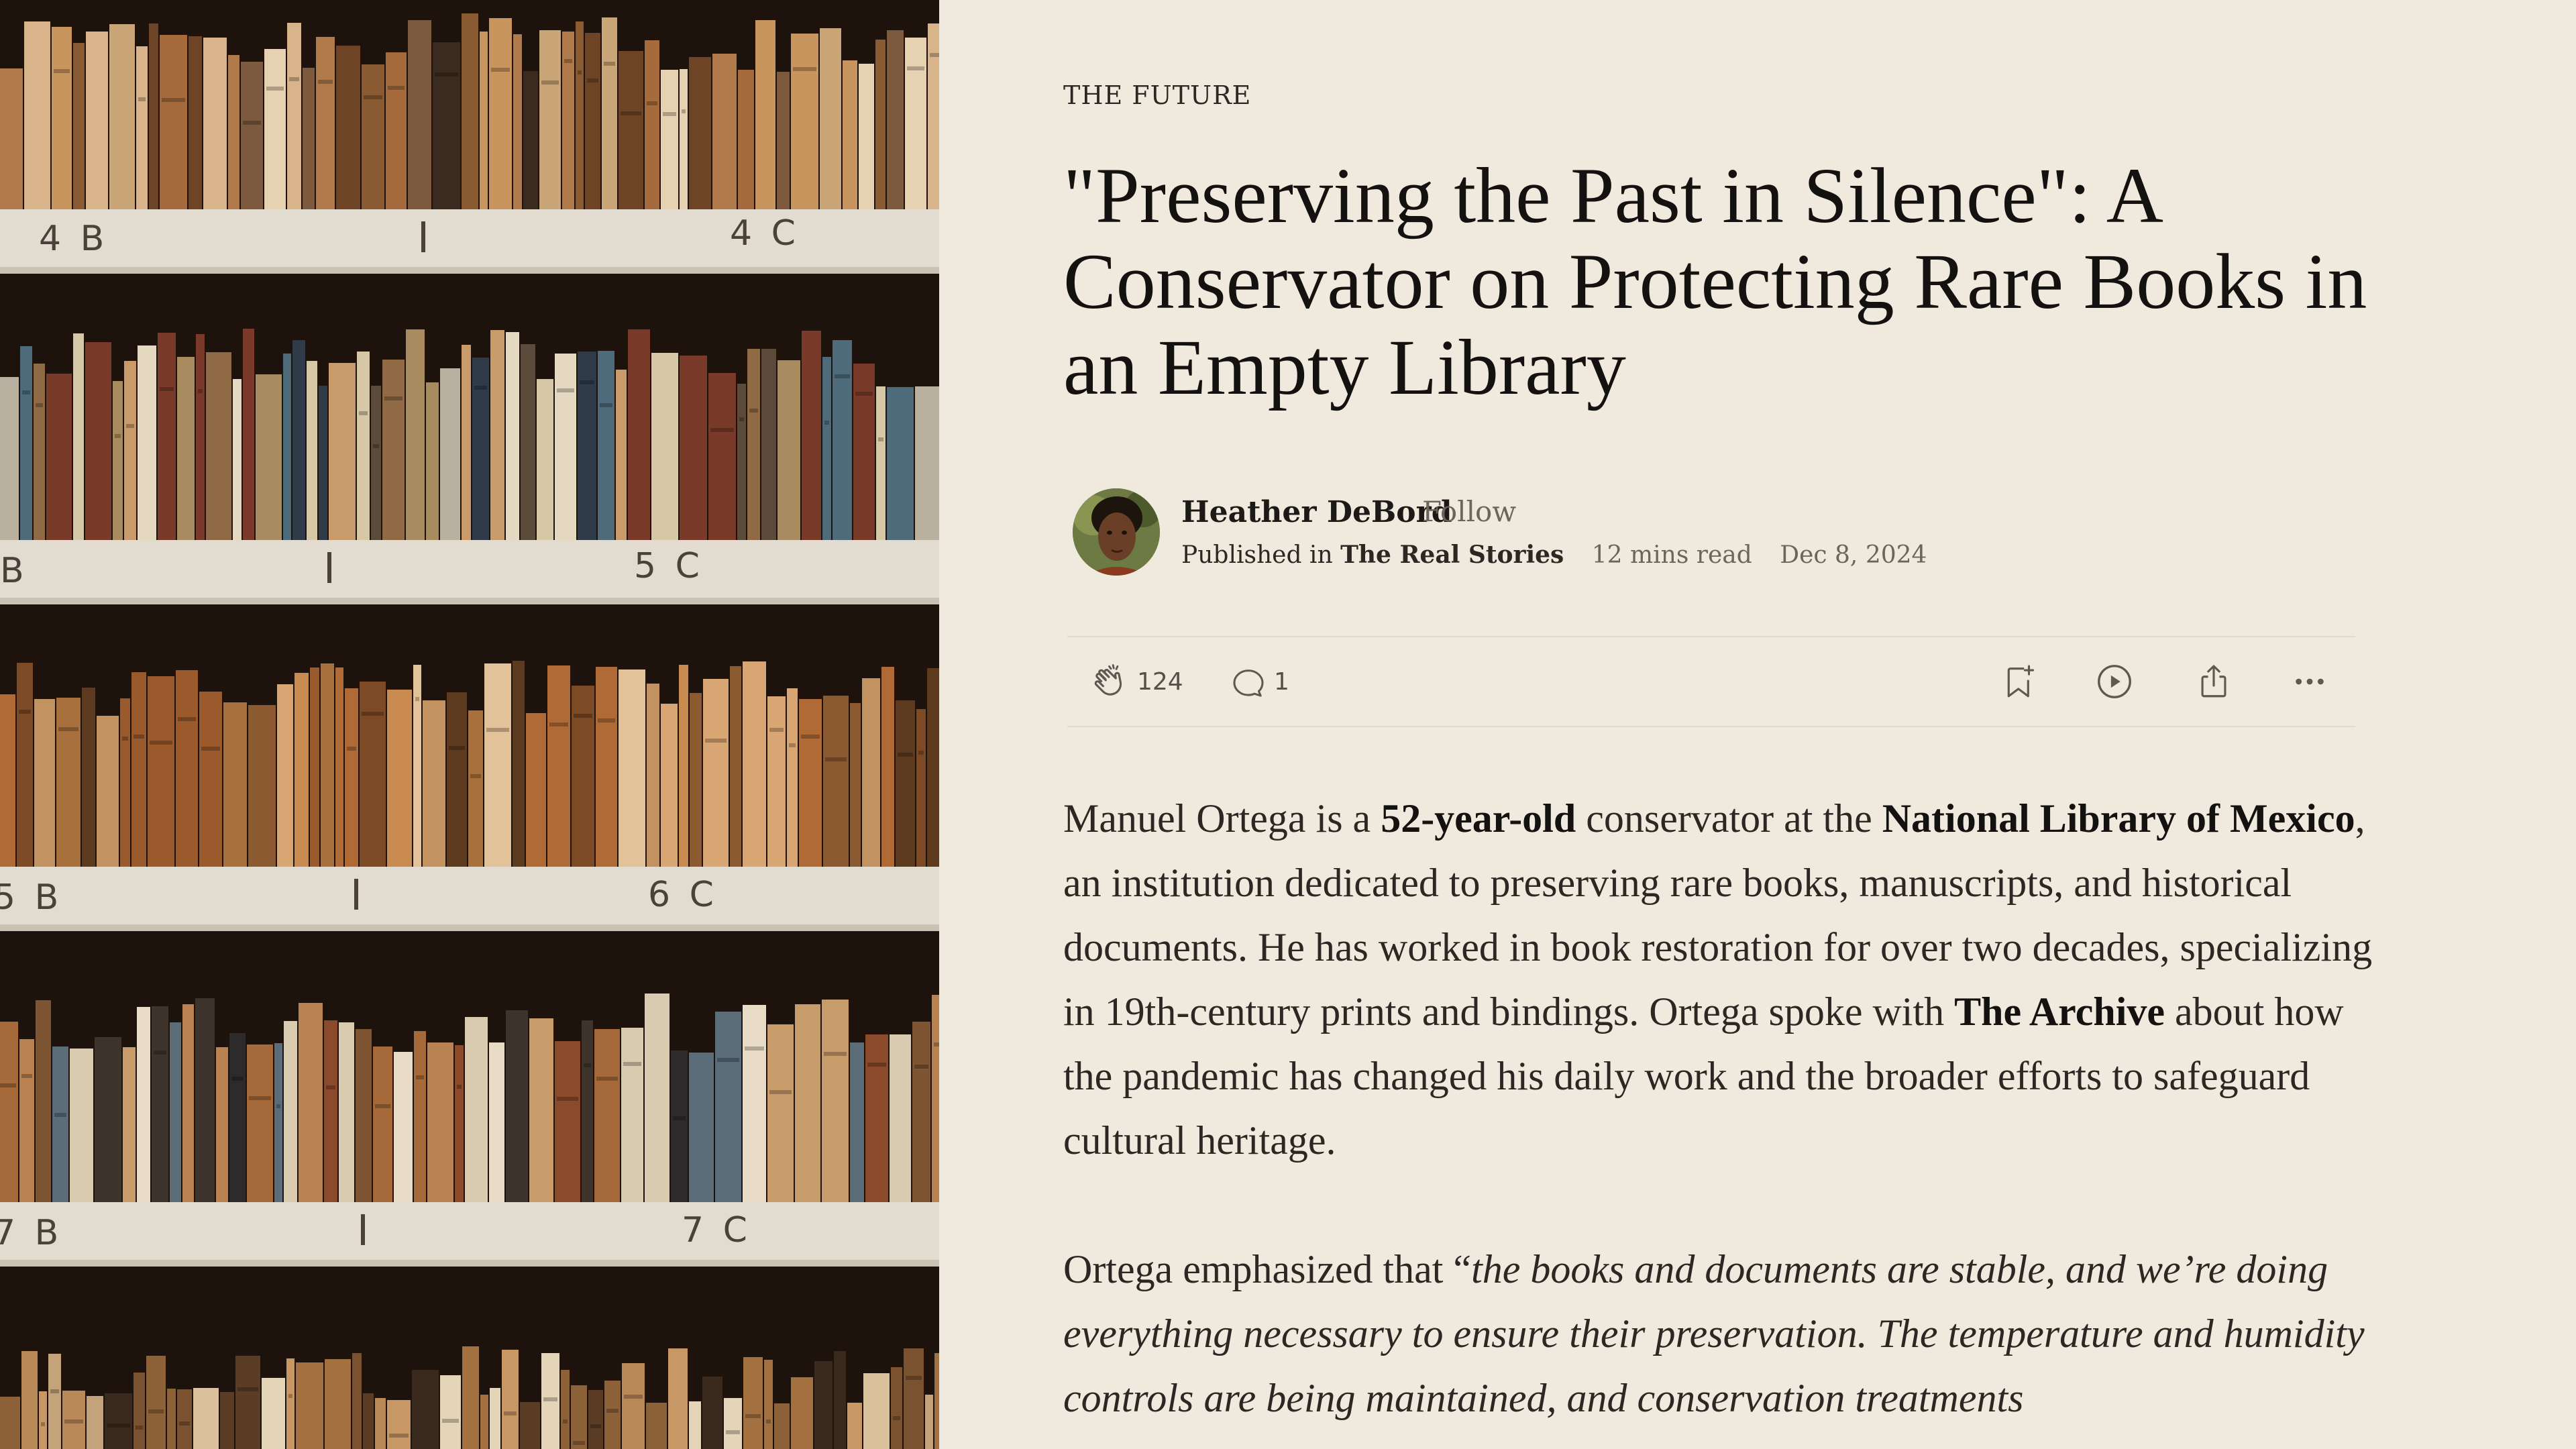  I want to click on more-options-button, so click(2309, 681).